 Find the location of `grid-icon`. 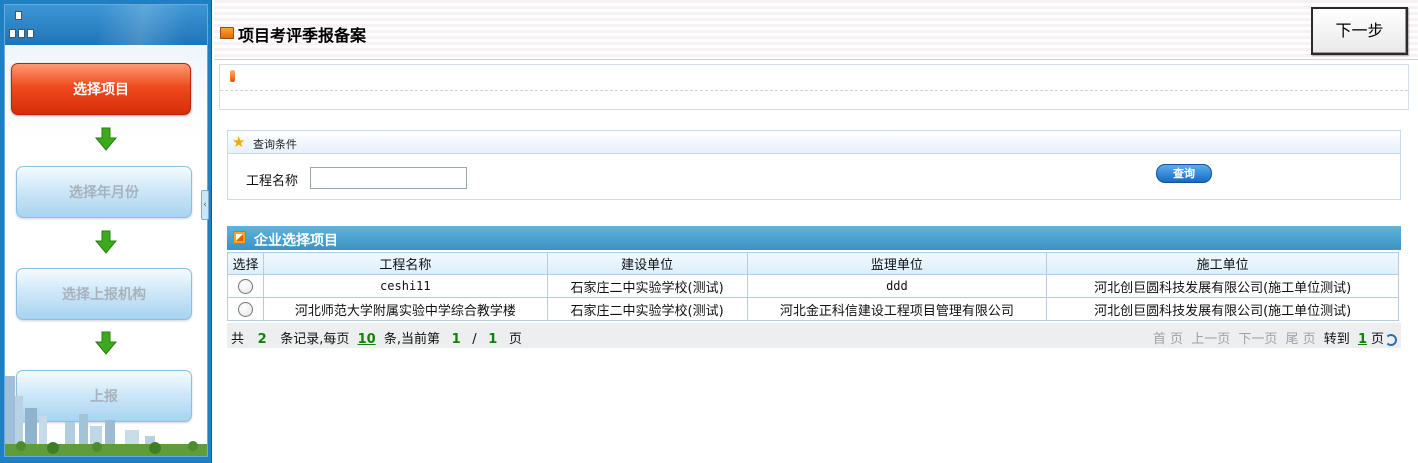

grid-icon is located at coordinates (239, 237).